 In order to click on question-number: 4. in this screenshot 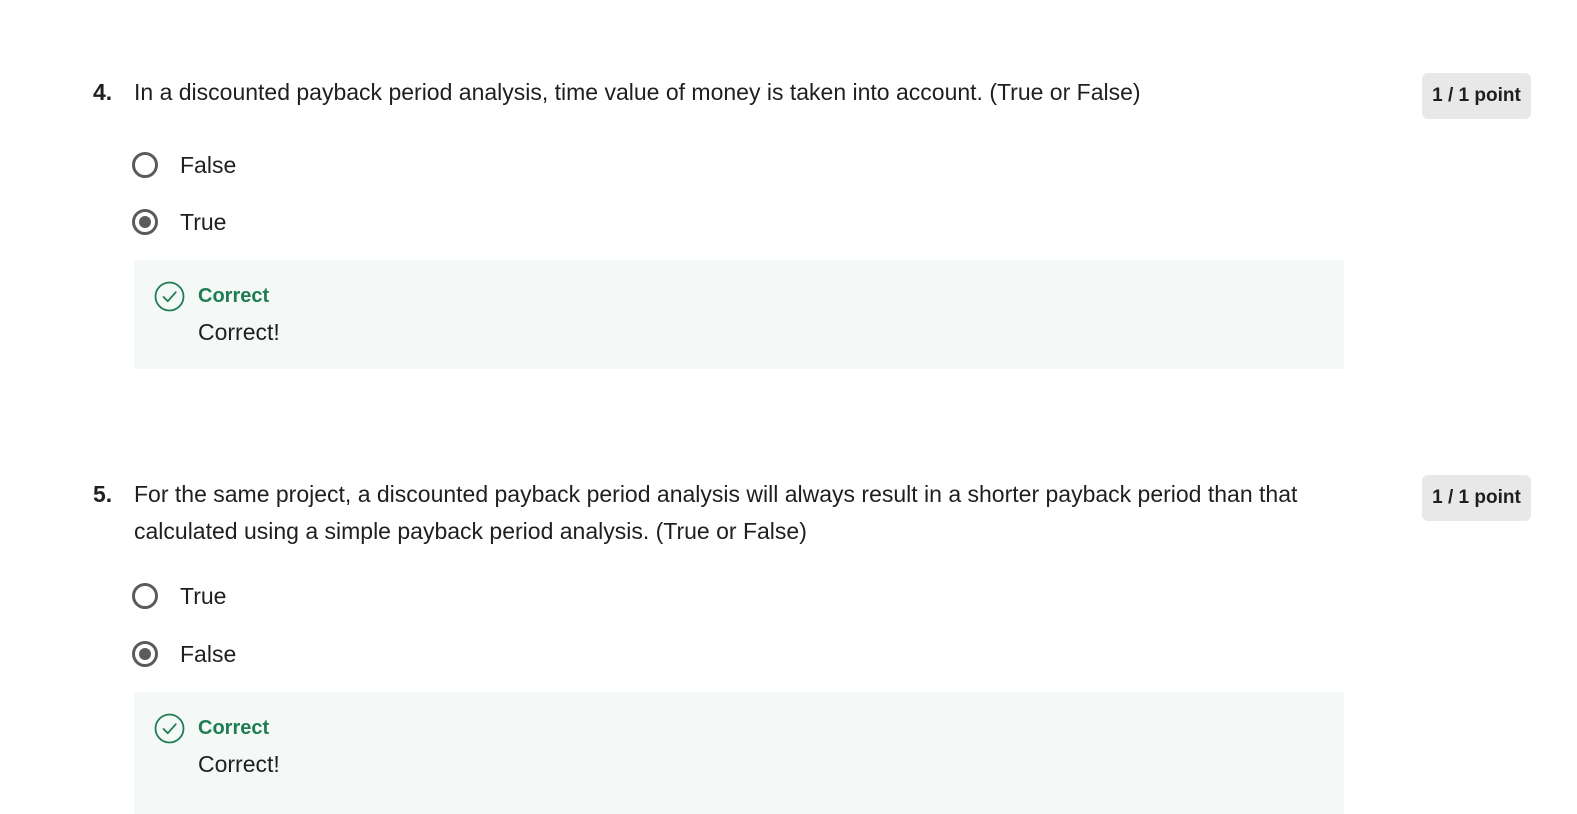, I will do `click(103, 92)`.